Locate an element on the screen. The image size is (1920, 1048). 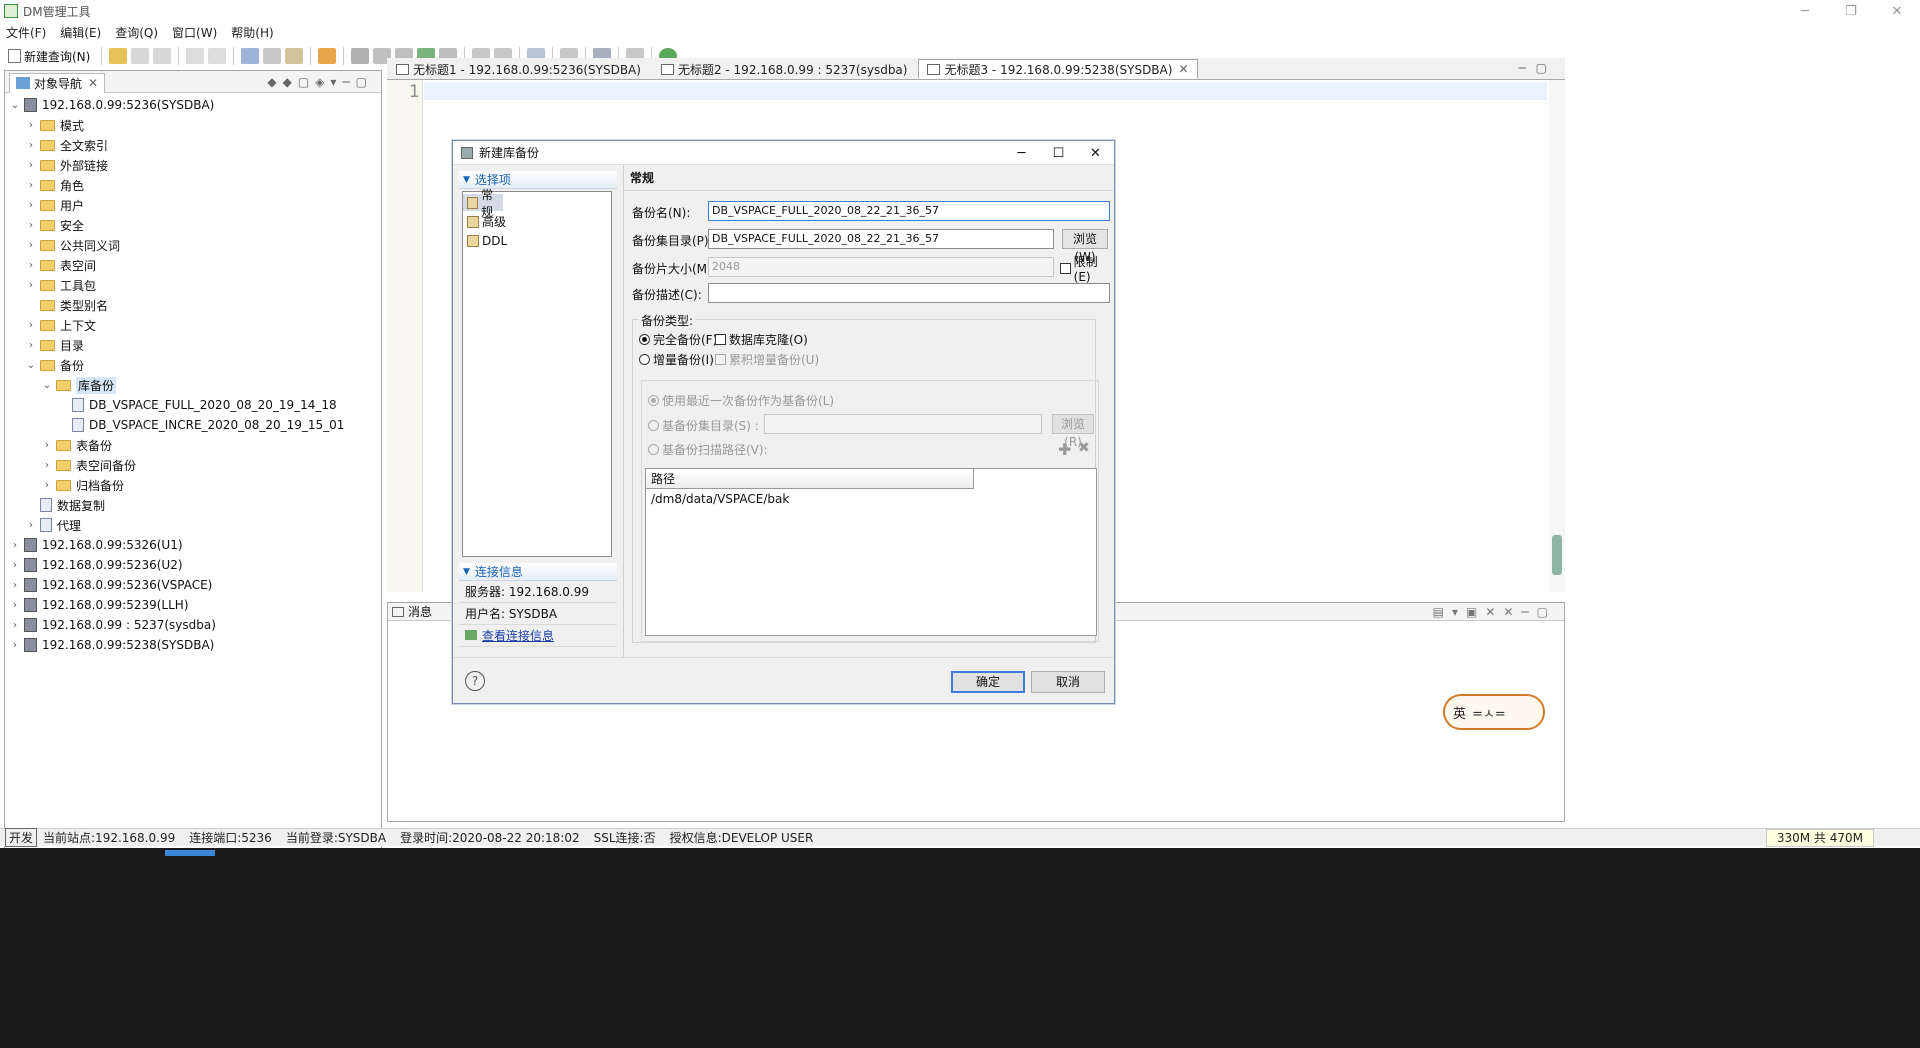
cut-icon is located at coordinates (250, 56).